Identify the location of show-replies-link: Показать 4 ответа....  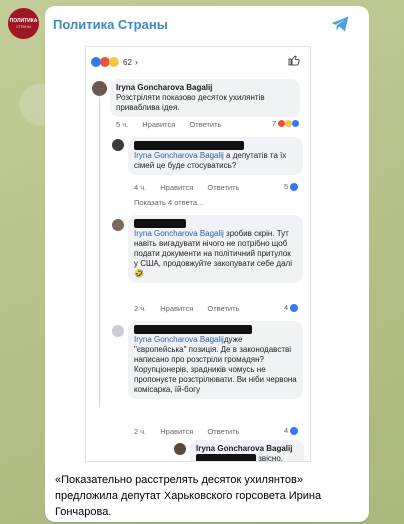
(168, 202).